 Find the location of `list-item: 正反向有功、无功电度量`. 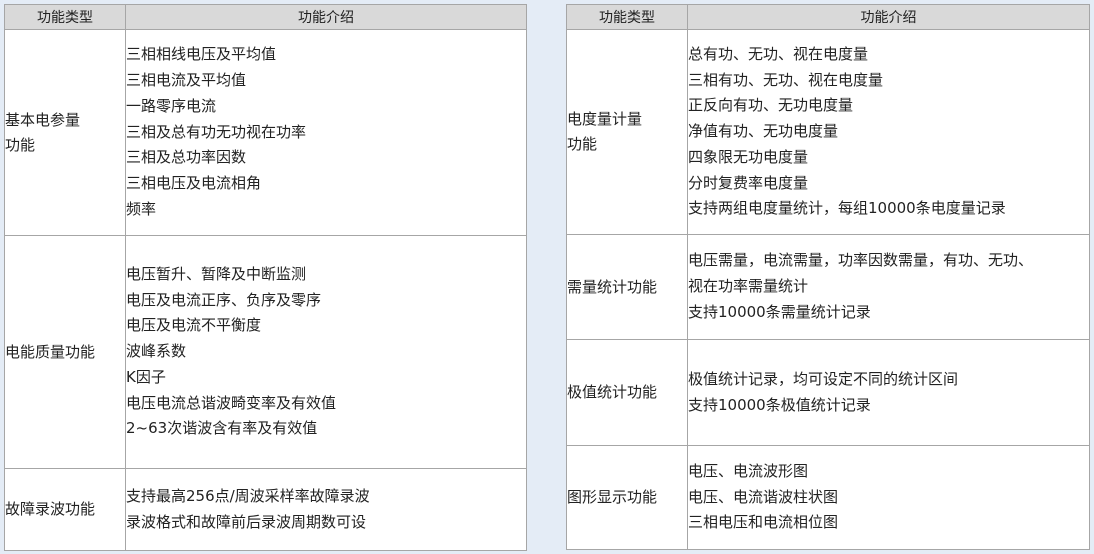

list-item: 正反向有功、无功电度量 is located at coordinates (771, 105).